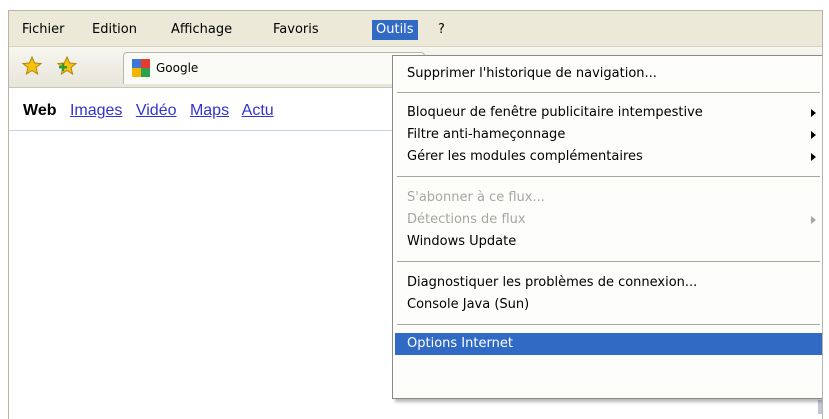 The image size is (829, 419). I want to click on google-nav: Web Images Vidéo Maps Actu, so click(153, 111).